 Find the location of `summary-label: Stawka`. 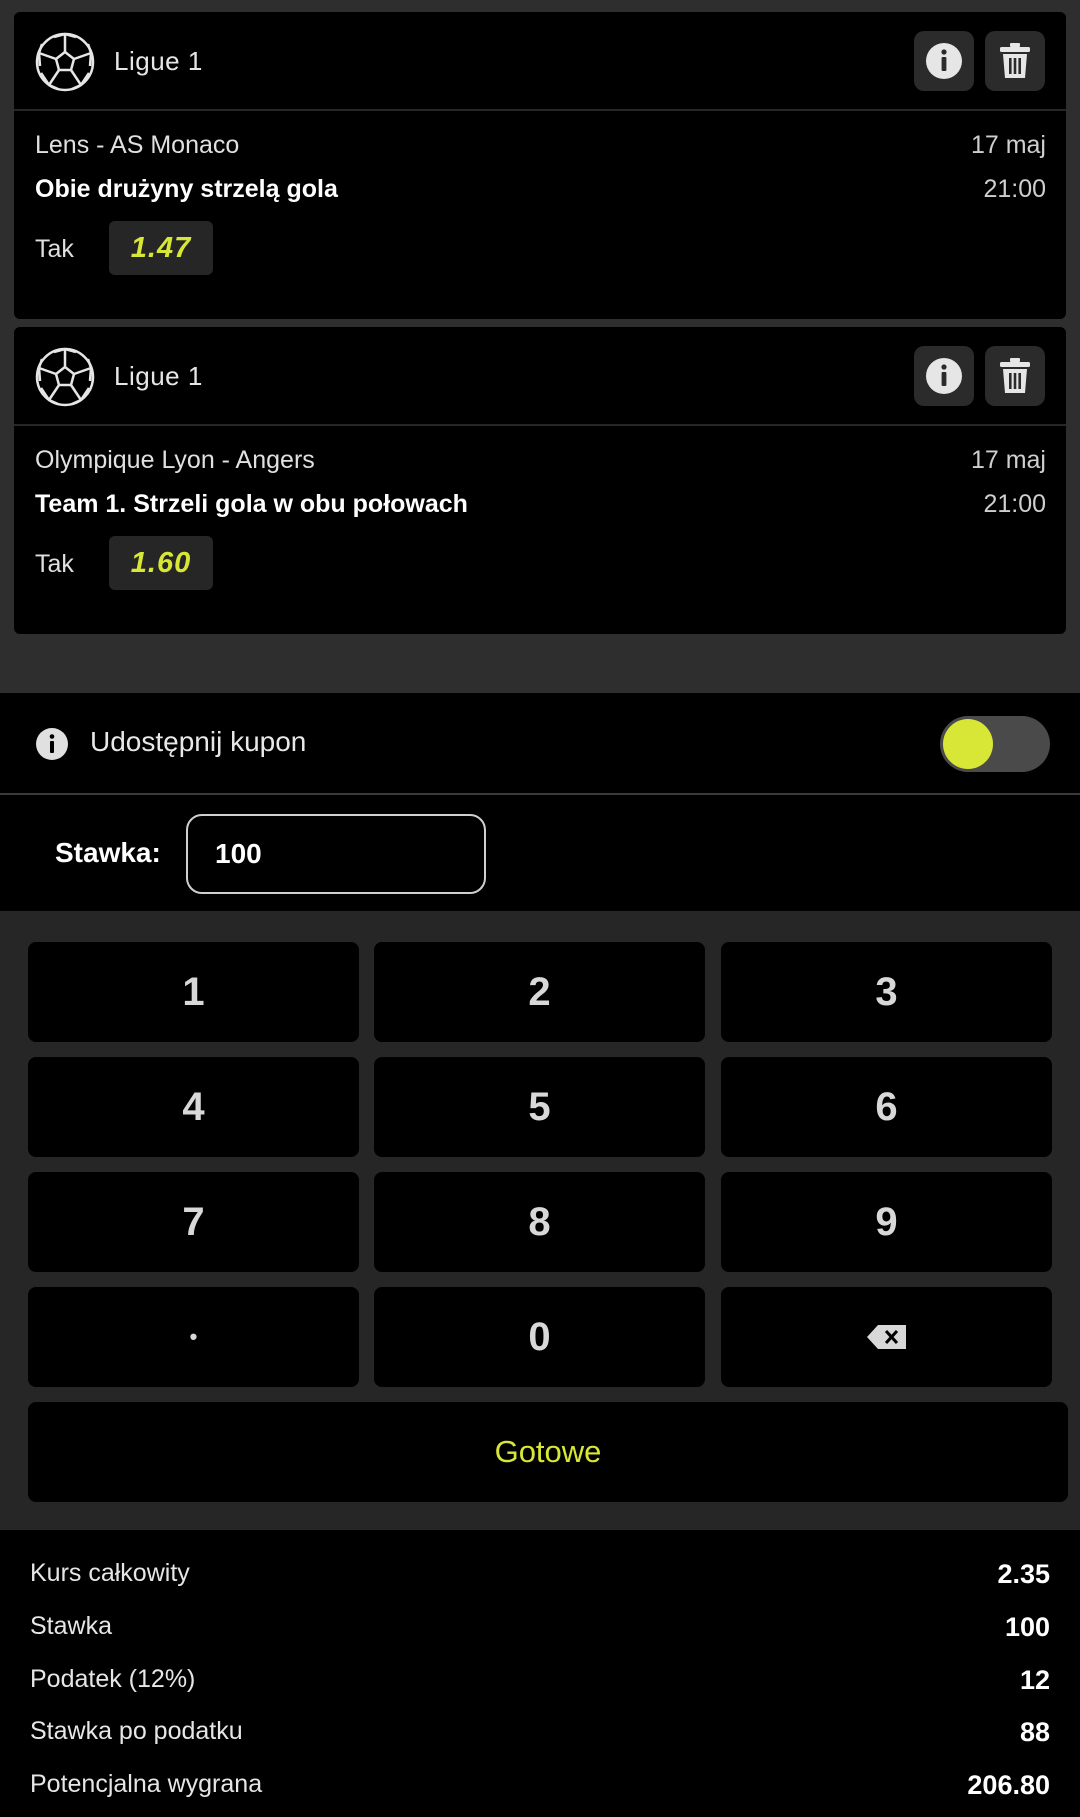

summary-label: Stawka is located at coordinates (71, 1626).